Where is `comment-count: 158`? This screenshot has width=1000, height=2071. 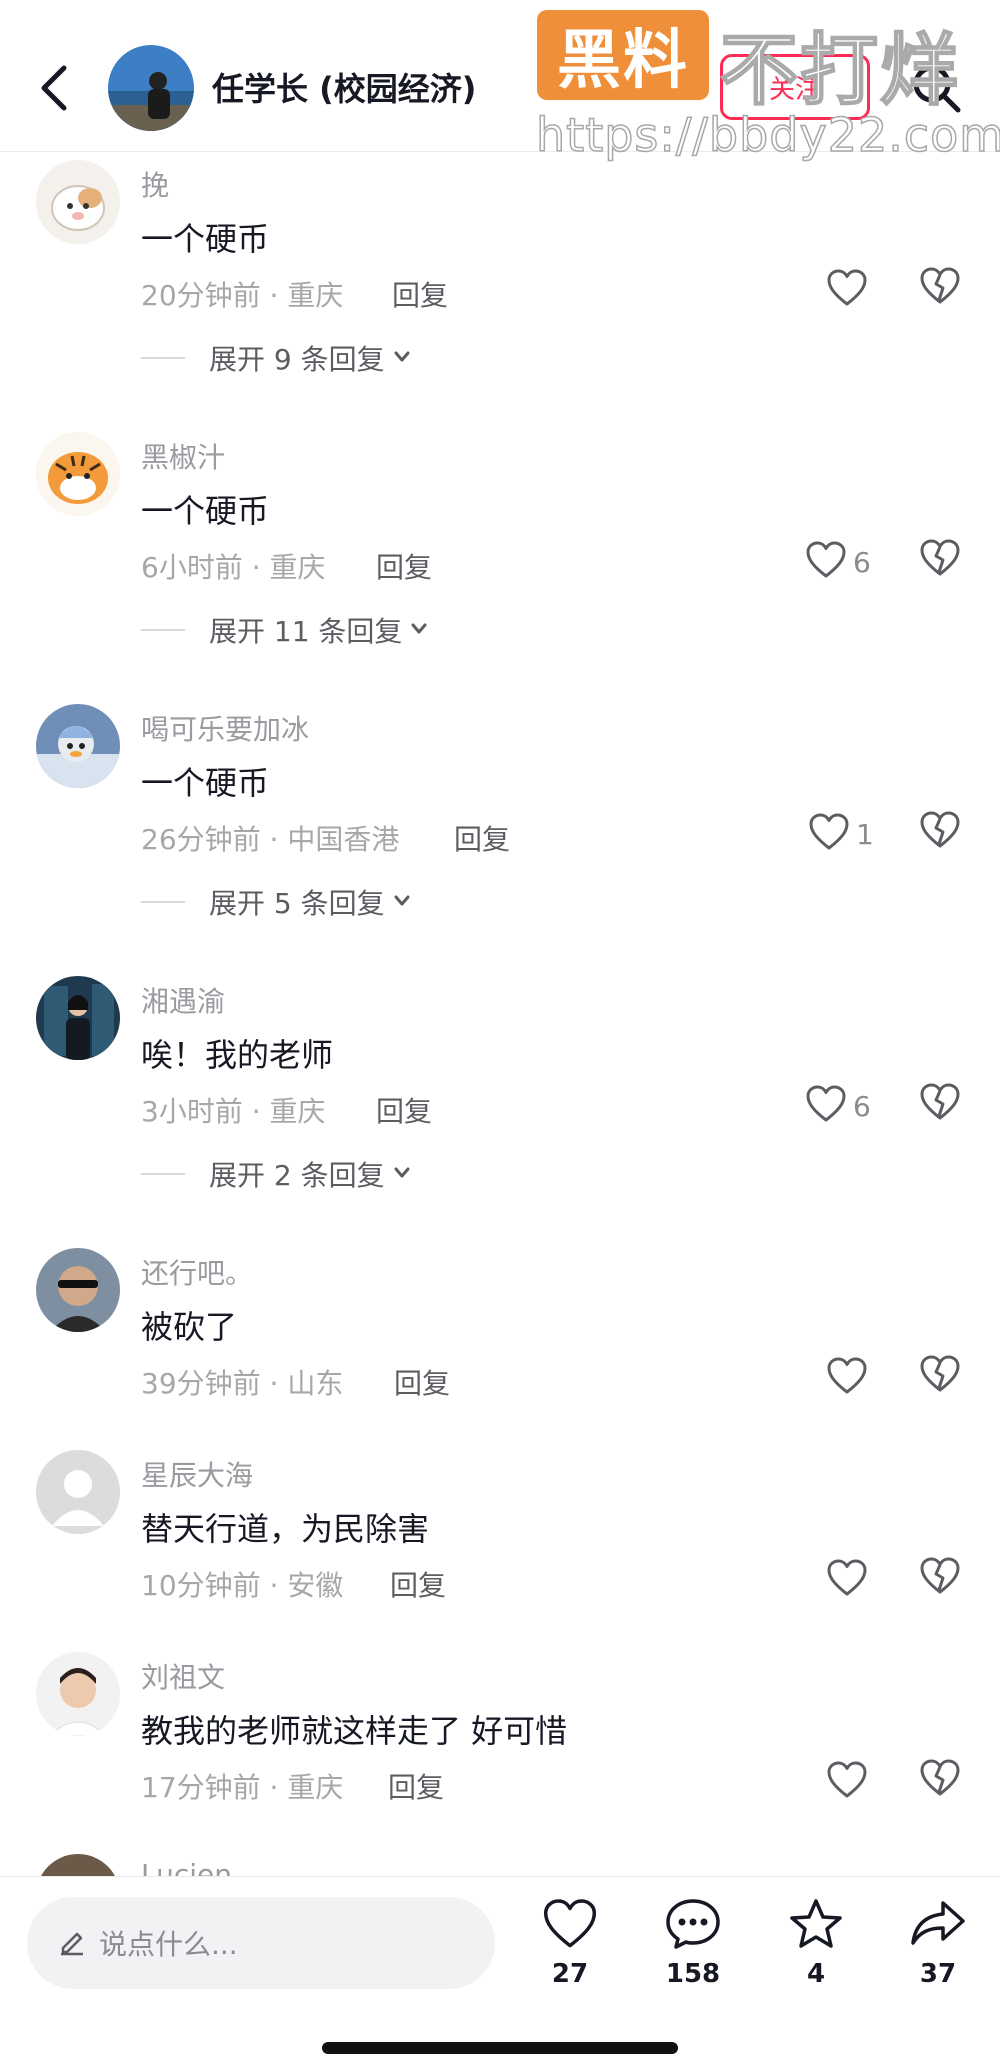 comment-count: 158 is located at coordinates (693, 1974).